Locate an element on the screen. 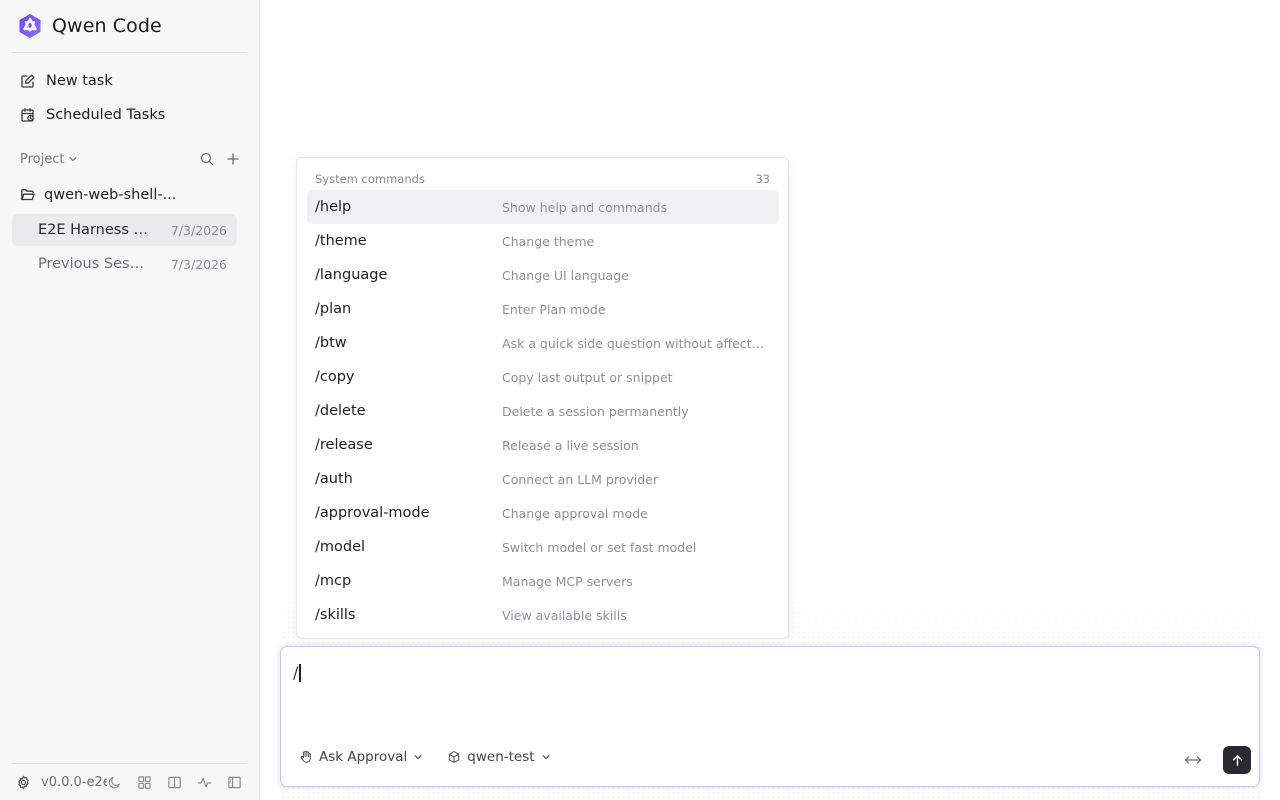 This screenshot has height=800, width=1280. hand-icon is located at coordinates (305, 756).